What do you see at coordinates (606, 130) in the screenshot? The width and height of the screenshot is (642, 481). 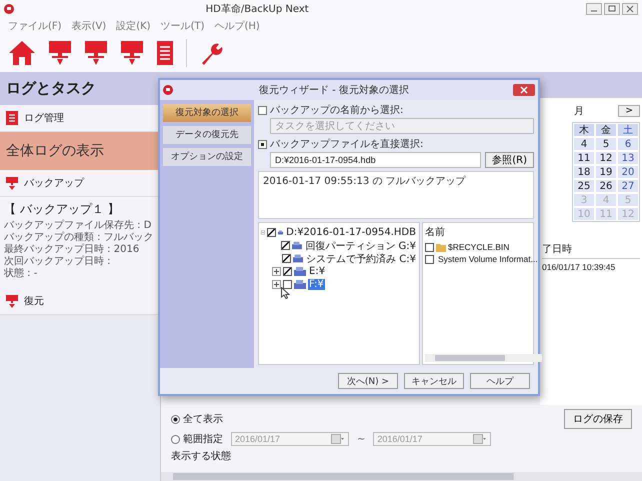 I see `weekday-label: 金` at bounding box center [606, 130].